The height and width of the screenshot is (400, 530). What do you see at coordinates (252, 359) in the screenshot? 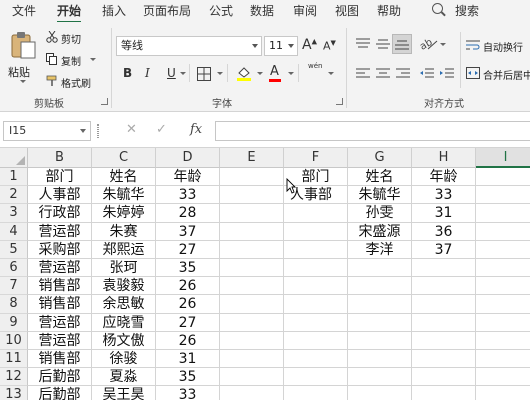
I see `cell-e11` at bounding box center [252, 359].